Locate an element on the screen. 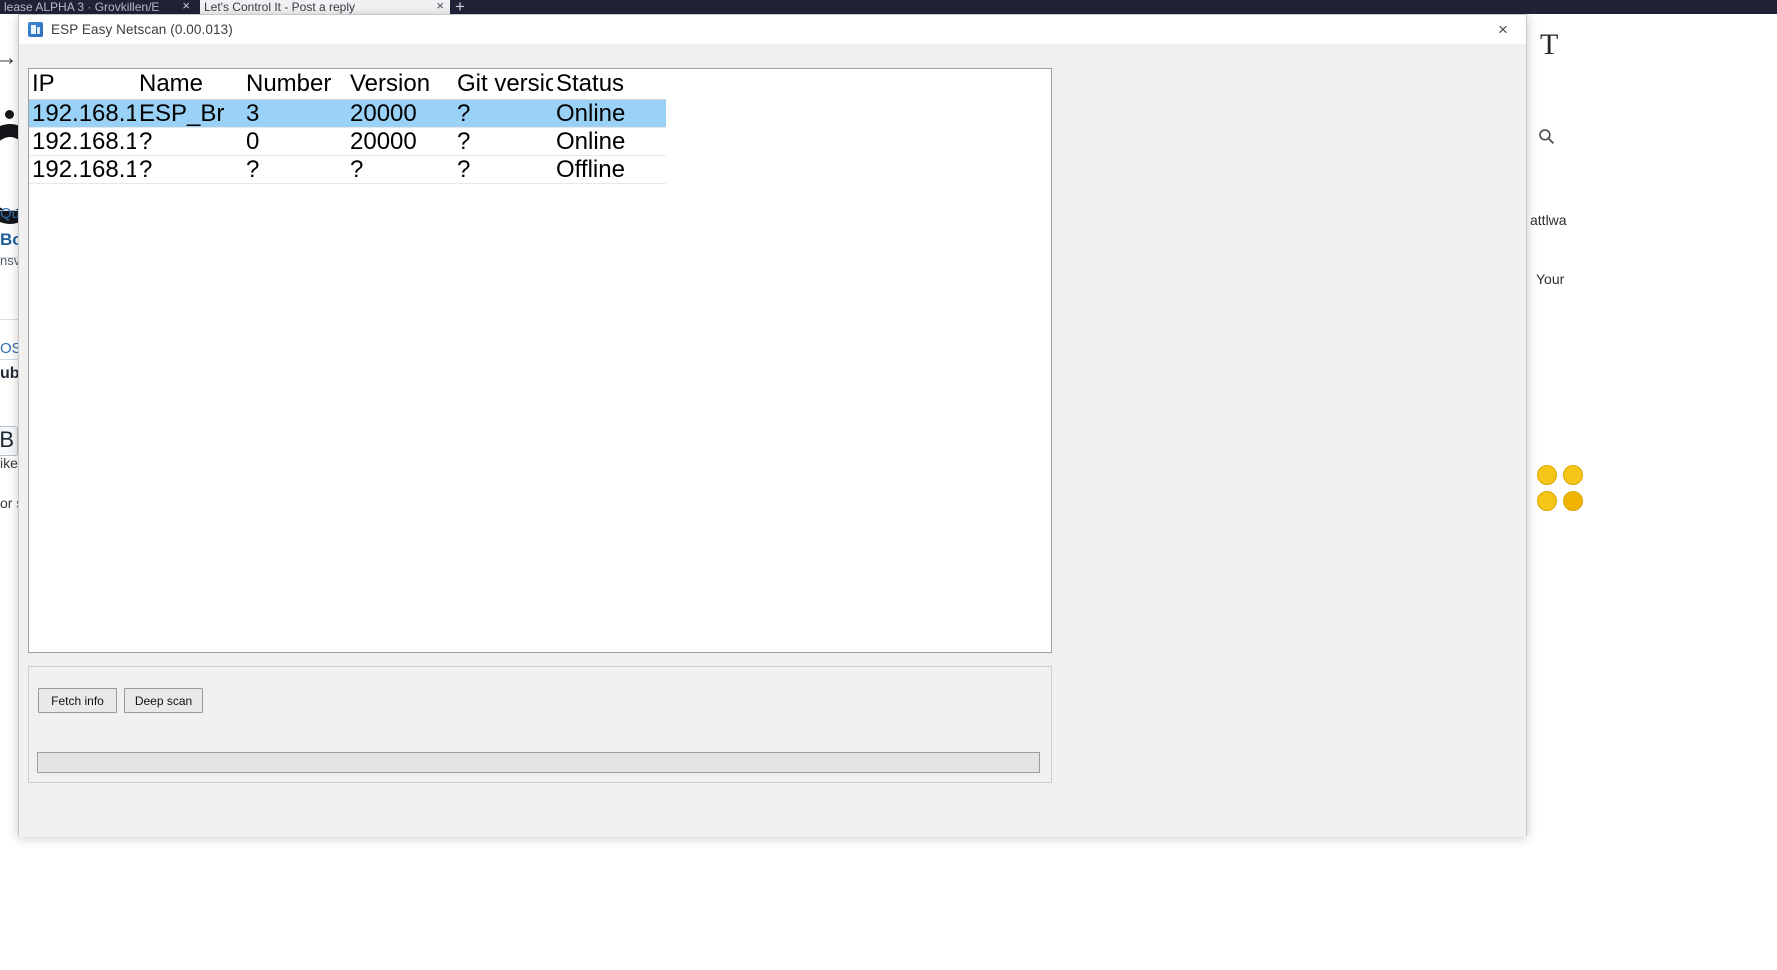 The image size is (1777, 970). table-row: 192.168.1 ESP_Br 3 20000 ? Online is located at coordinates (347, 113).